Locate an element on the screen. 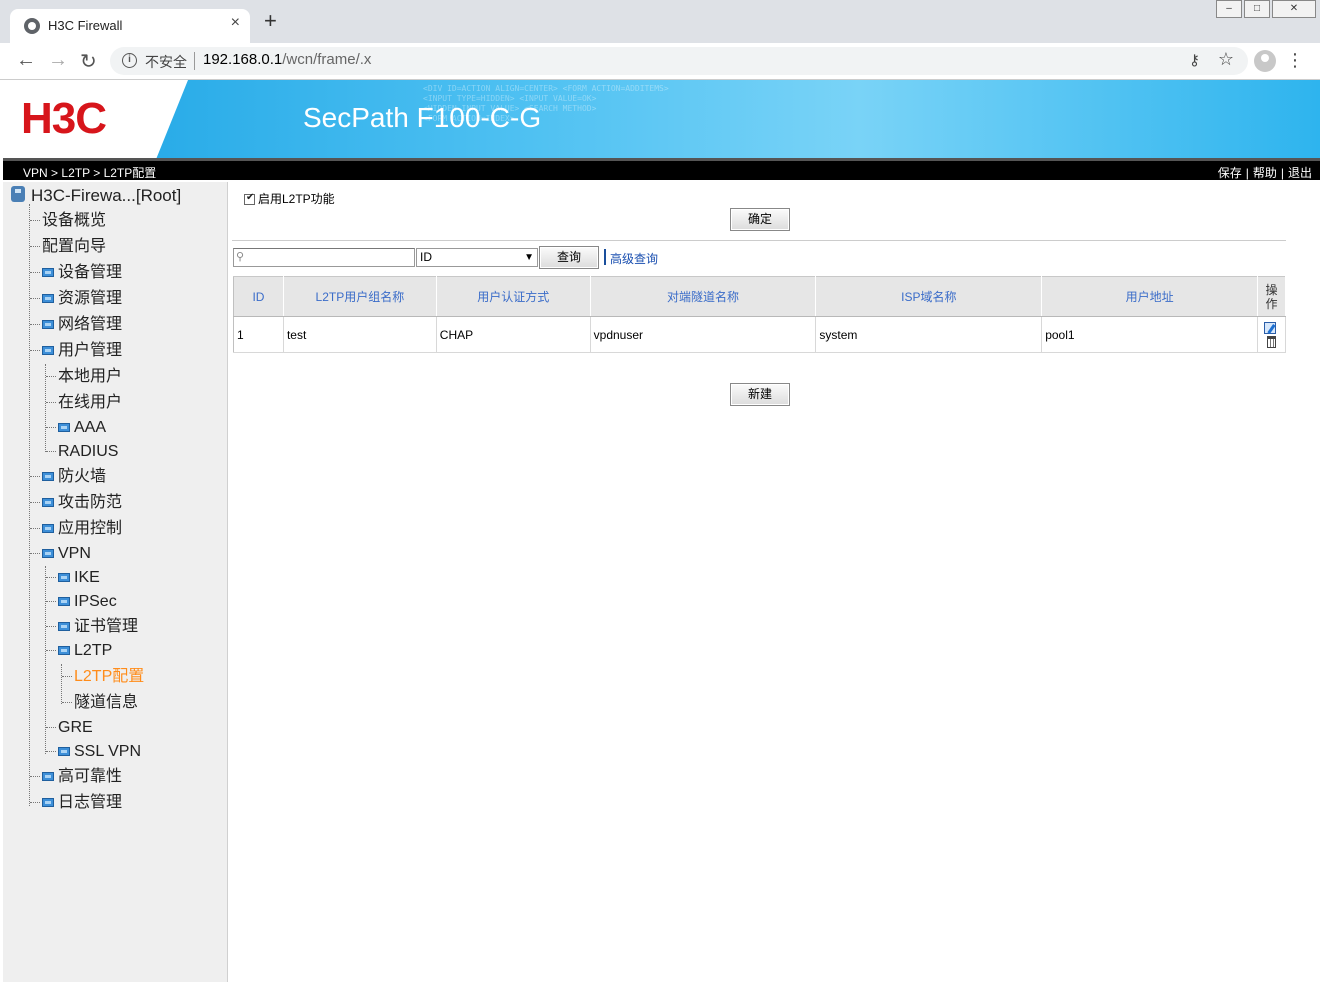  column-header-group: L2TP用户组名称 is located at coordinates (360, 296).